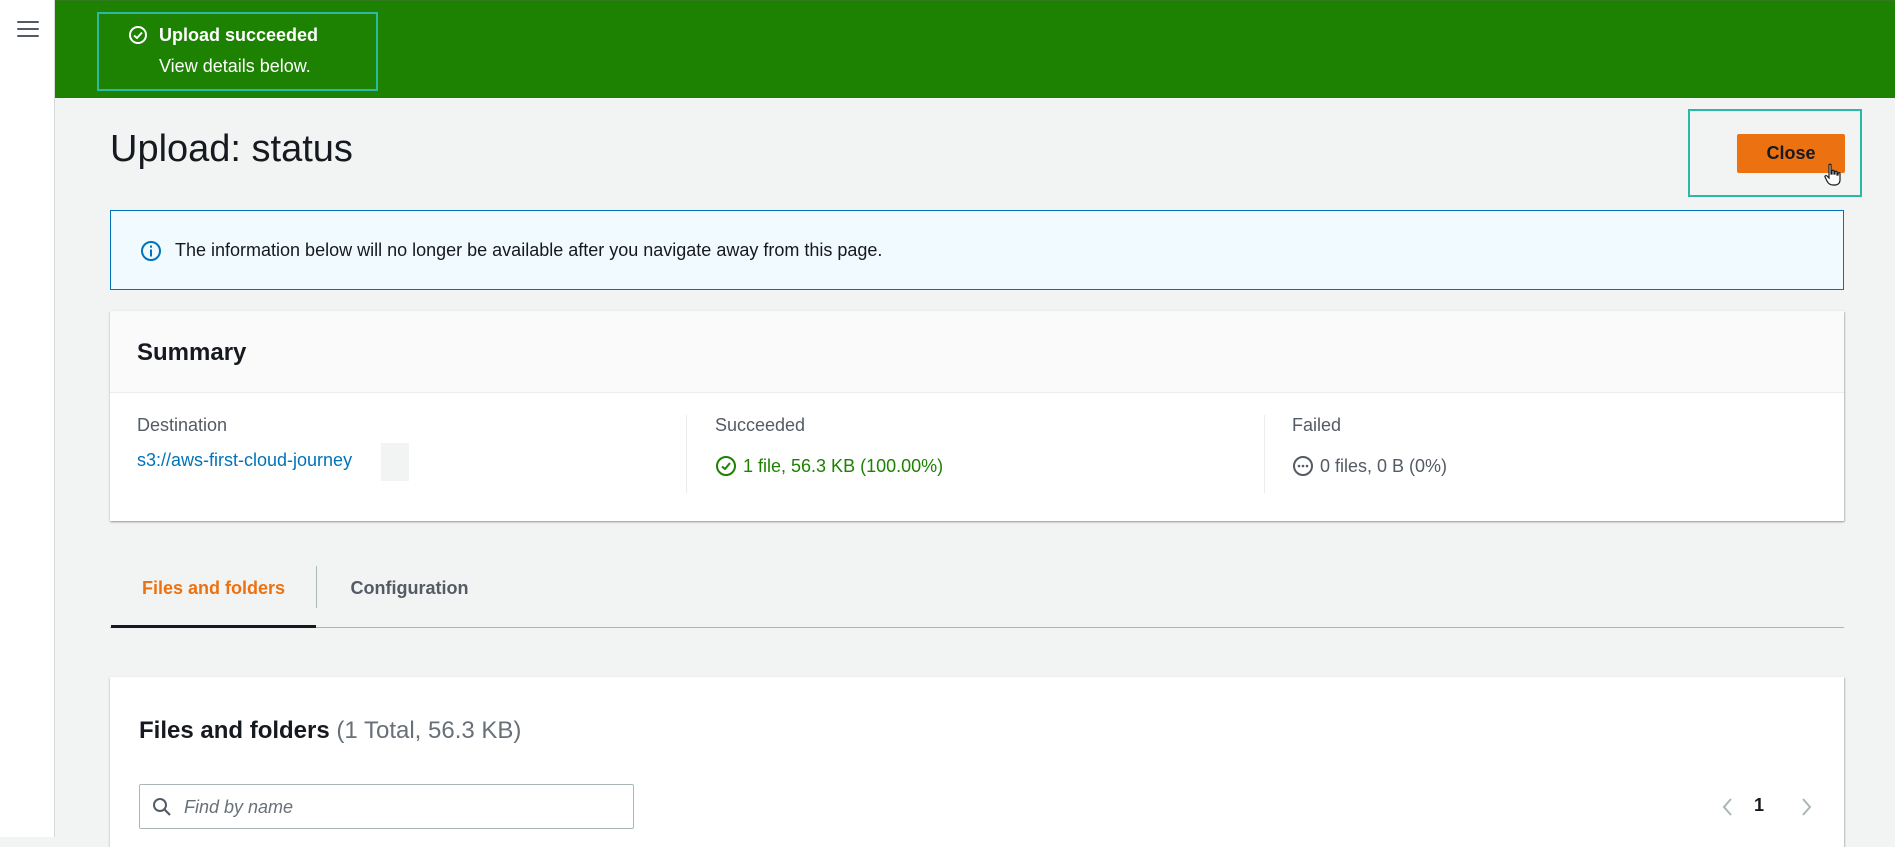 This screenshot has width=1895, height=847. Describe the element at coordinates (28, 30) in the screenshot. I see `menu-icon` at that location.